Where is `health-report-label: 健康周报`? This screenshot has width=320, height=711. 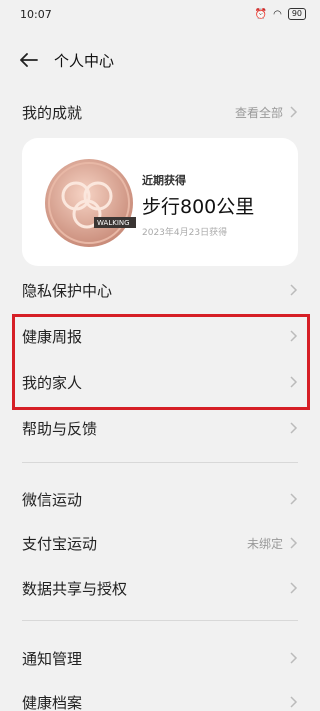
health-report-label: 健康周报 is located at coordinates (52, 336).